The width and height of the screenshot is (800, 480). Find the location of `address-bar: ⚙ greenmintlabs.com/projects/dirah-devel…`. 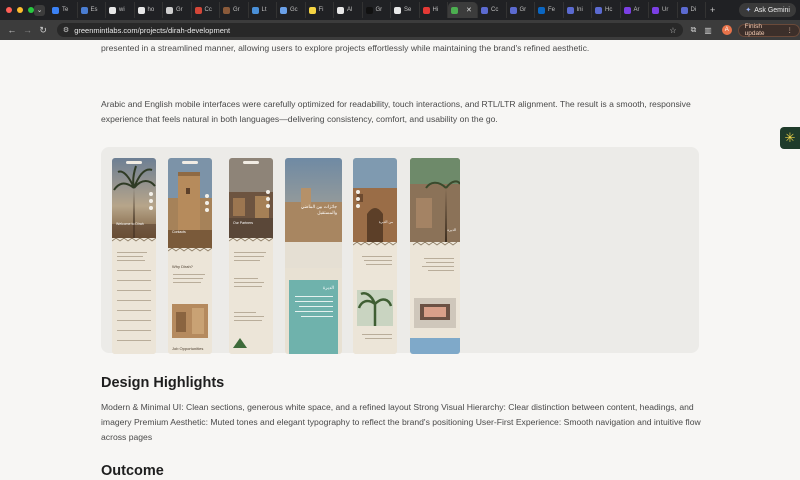

address-bar: ⚙ greenmintlabs.com/projects/dirah-devel… is located at coordinates (369, 30).